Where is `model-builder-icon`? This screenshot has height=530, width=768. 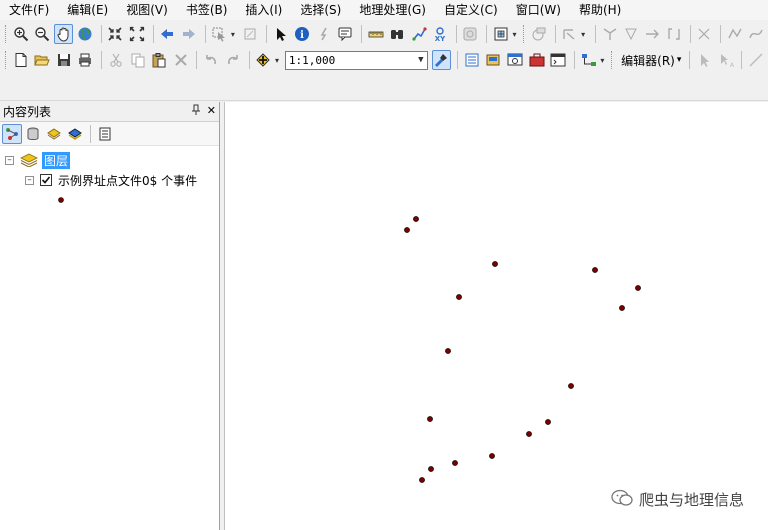
model-builder-icon is located at coordinates (589, 60).